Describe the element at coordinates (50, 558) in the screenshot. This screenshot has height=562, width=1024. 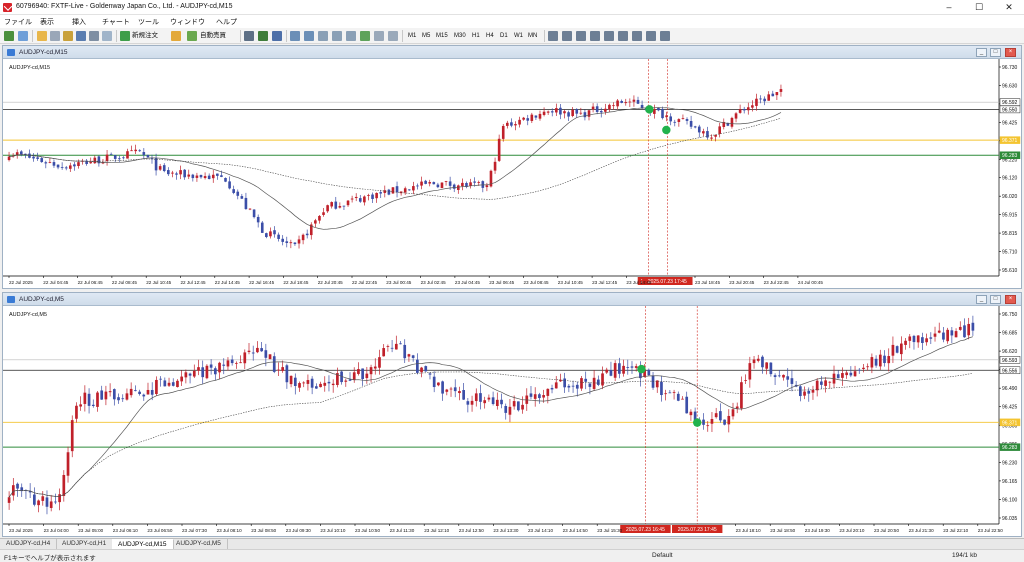
I see `status-help-text: F1キーでヘルプが表示されます` at that location.